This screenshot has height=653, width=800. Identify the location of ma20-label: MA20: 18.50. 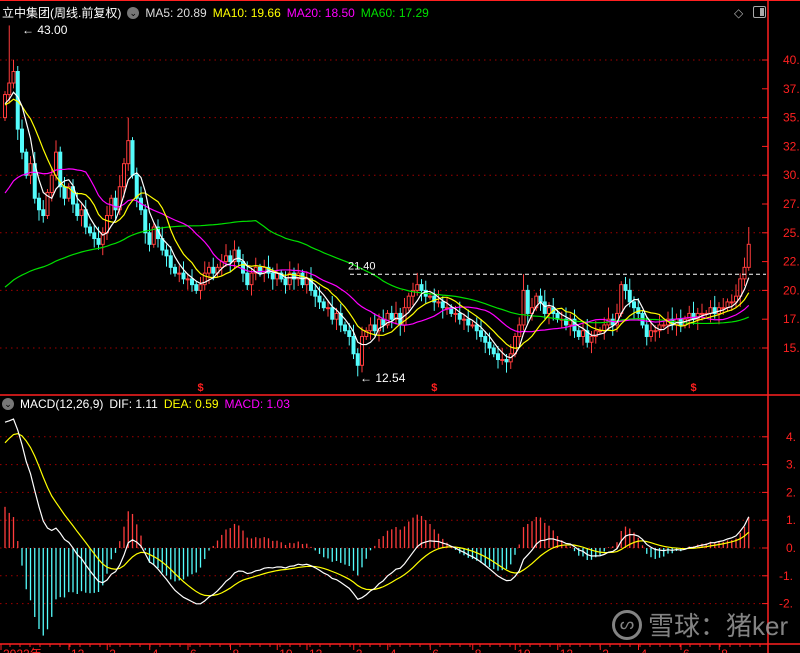
(320, 12).